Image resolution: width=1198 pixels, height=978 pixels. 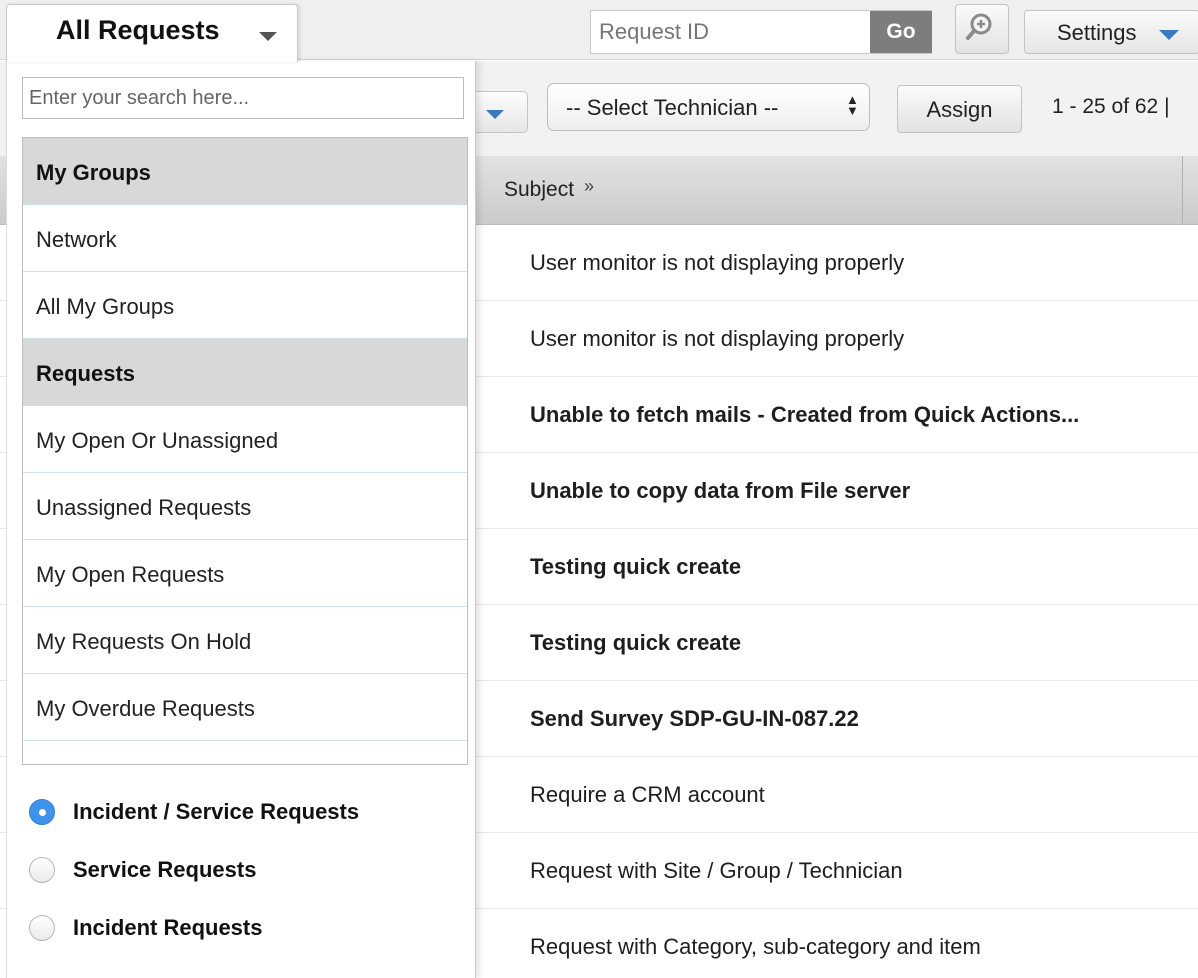 I want to click on filter-group-header: Requests, so click(x=245, y=372).